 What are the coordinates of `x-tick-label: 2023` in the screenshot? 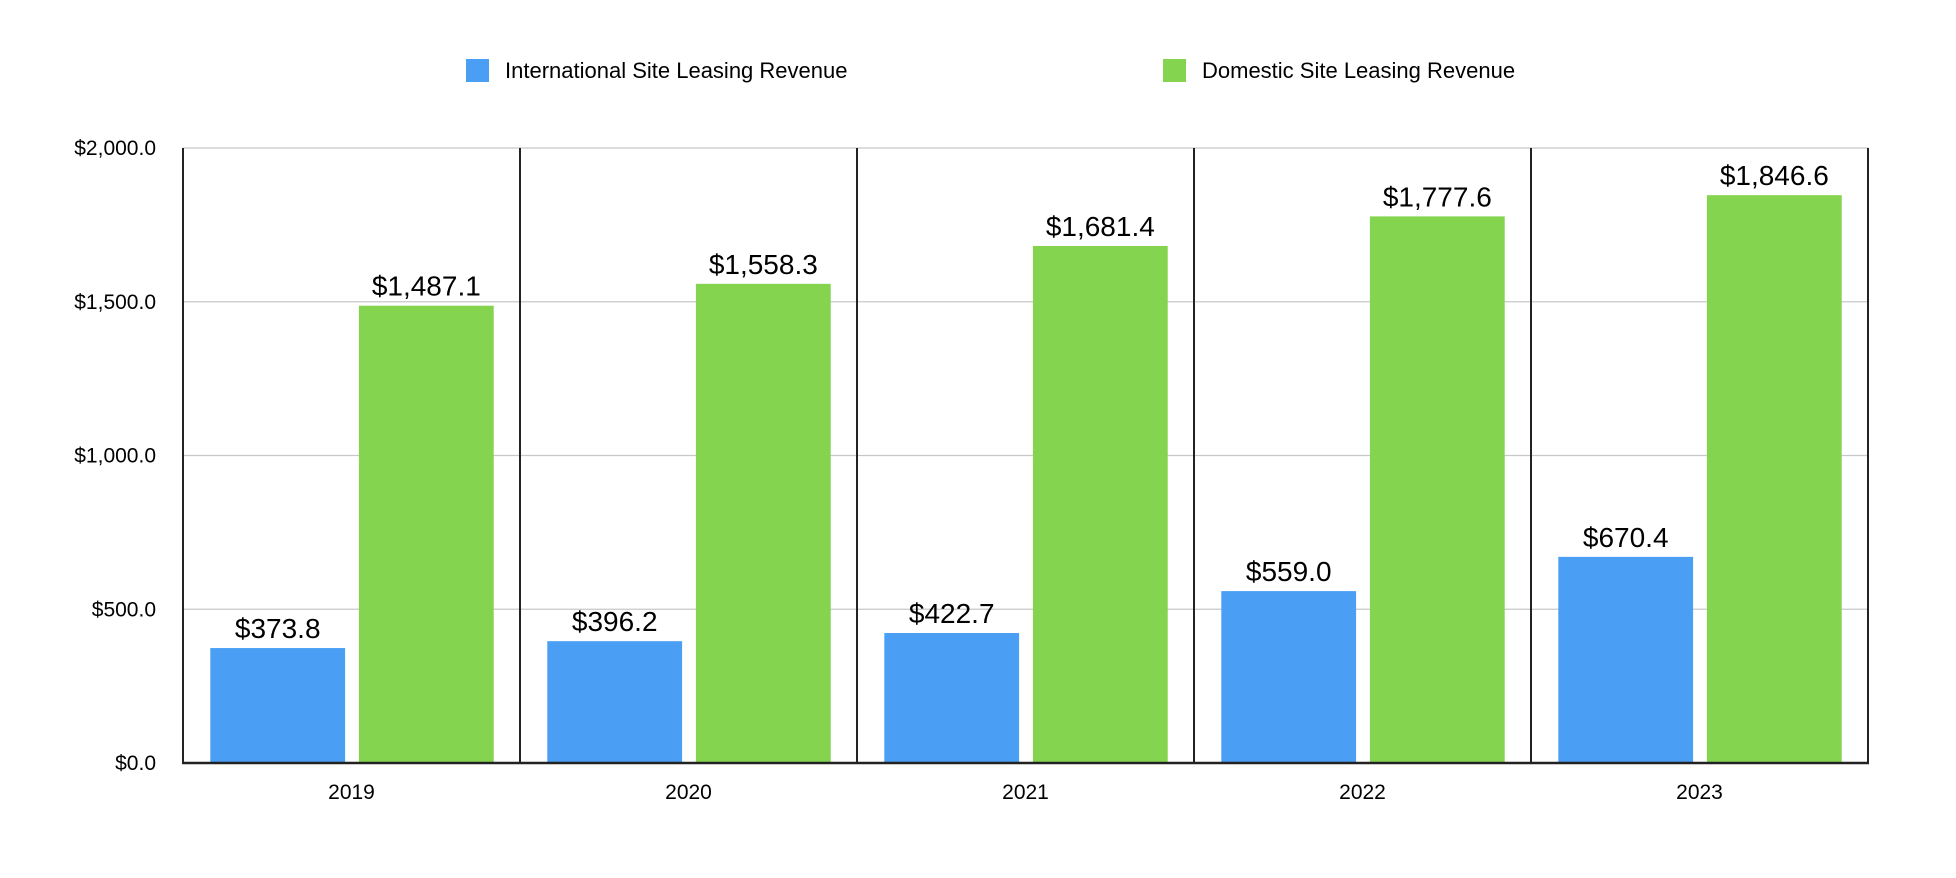 It's located at (1699, 792).